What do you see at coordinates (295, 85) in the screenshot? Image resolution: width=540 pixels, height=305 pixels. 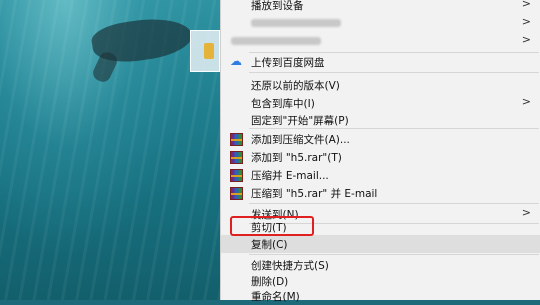 I see `menu-item-label: 还原以前的版本(V)` at bounding box center [295, 85].